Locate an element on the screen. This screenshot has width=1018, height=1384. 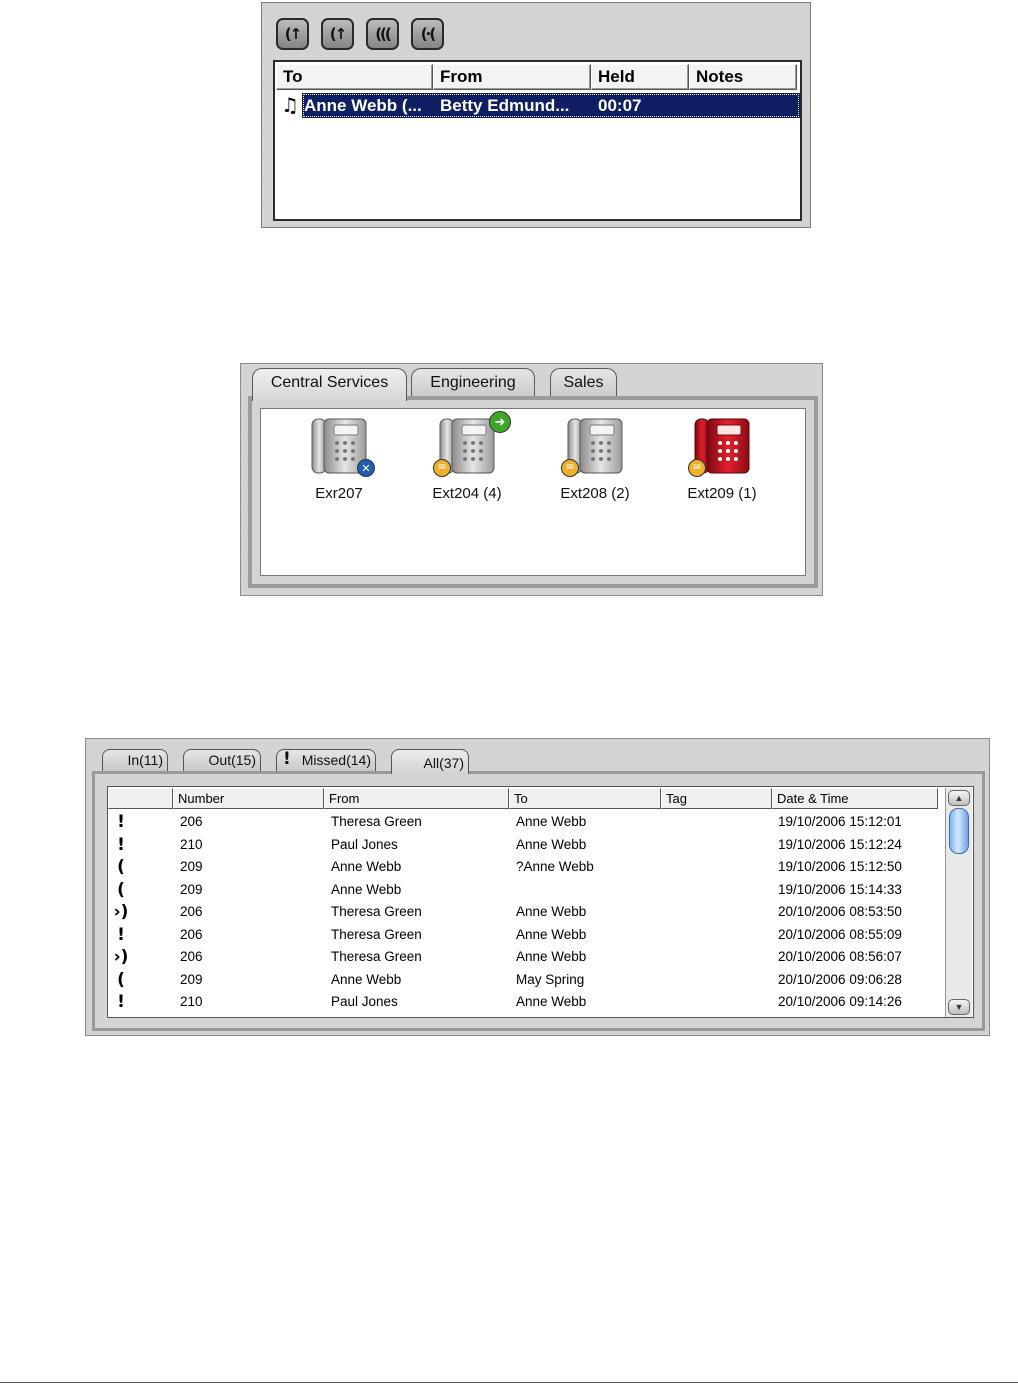
column-header-tag: Tag is located at coordinates (716, 798).